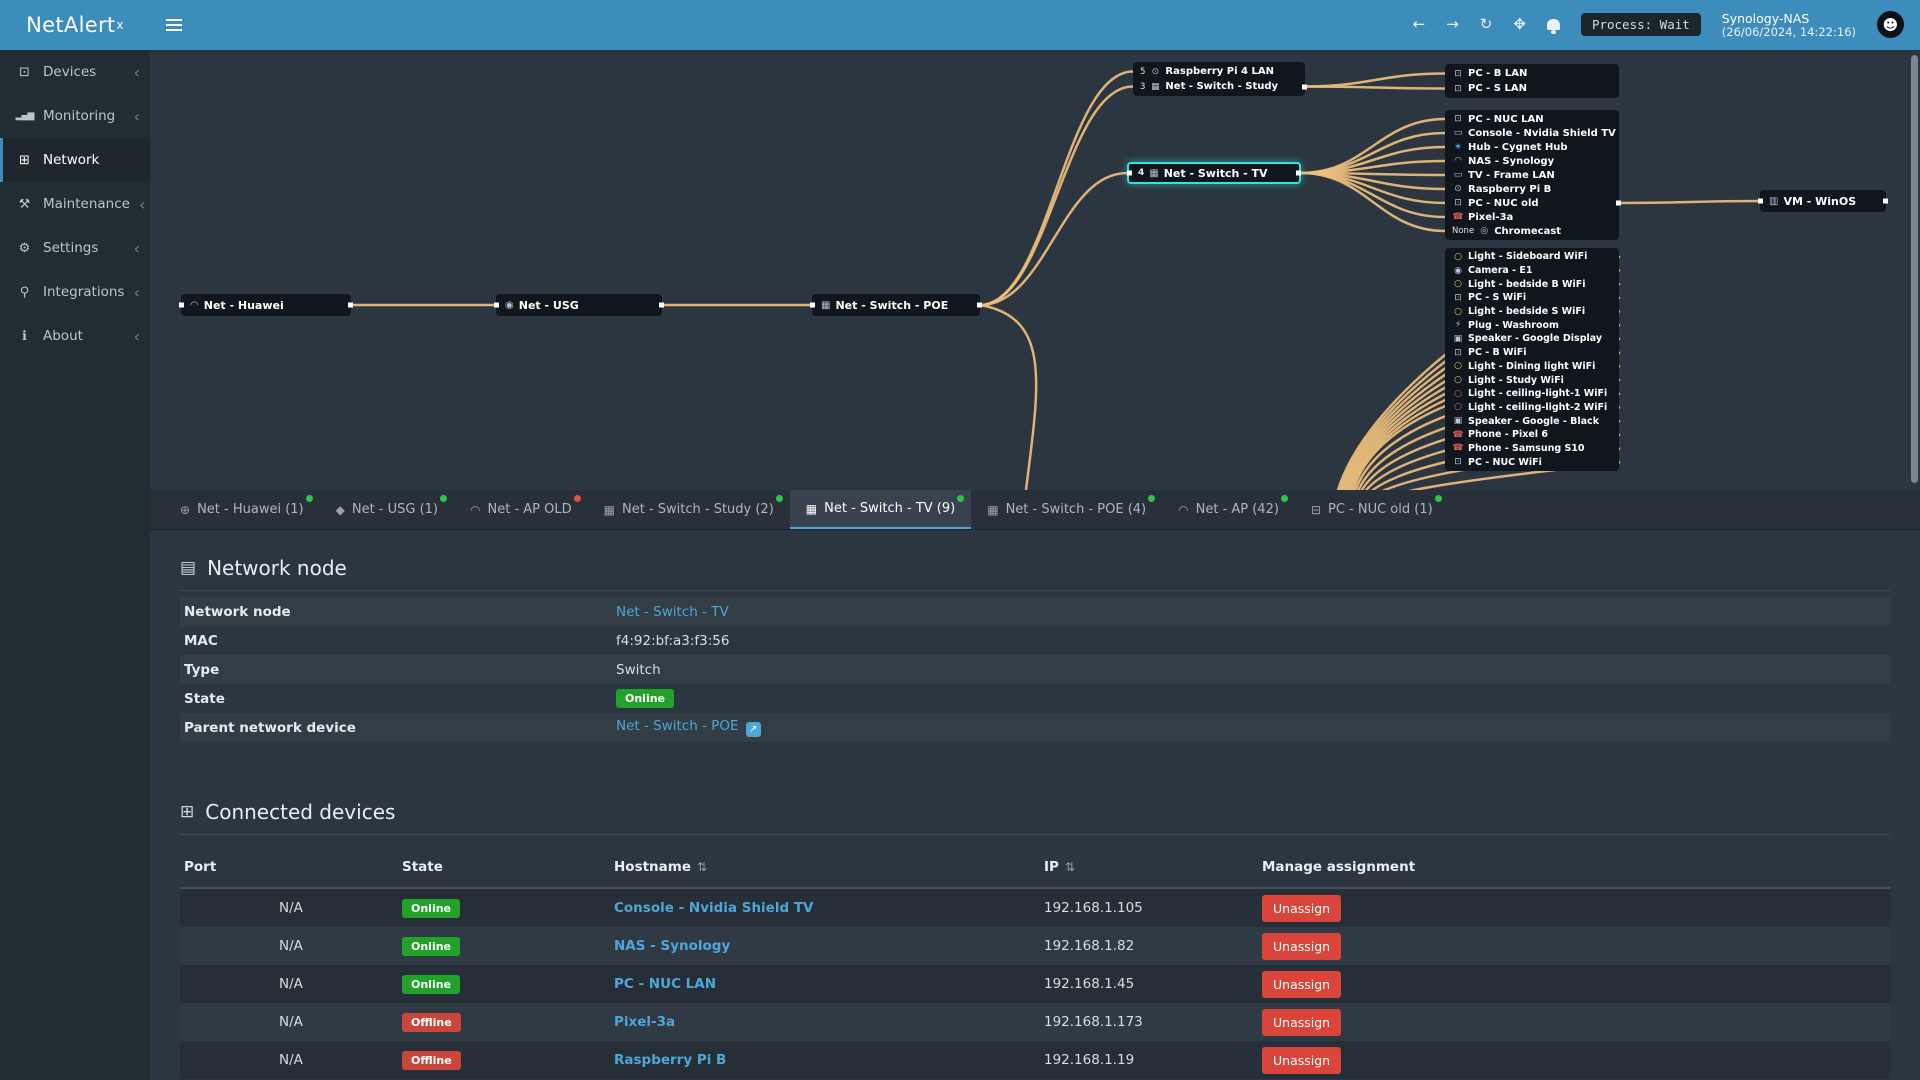 Image resolution: width=1920 pixels, height=1080 pixels. I want to click on tab-net-huawei-1: ⊕ Net - Huawei (1), so click(242, 509).